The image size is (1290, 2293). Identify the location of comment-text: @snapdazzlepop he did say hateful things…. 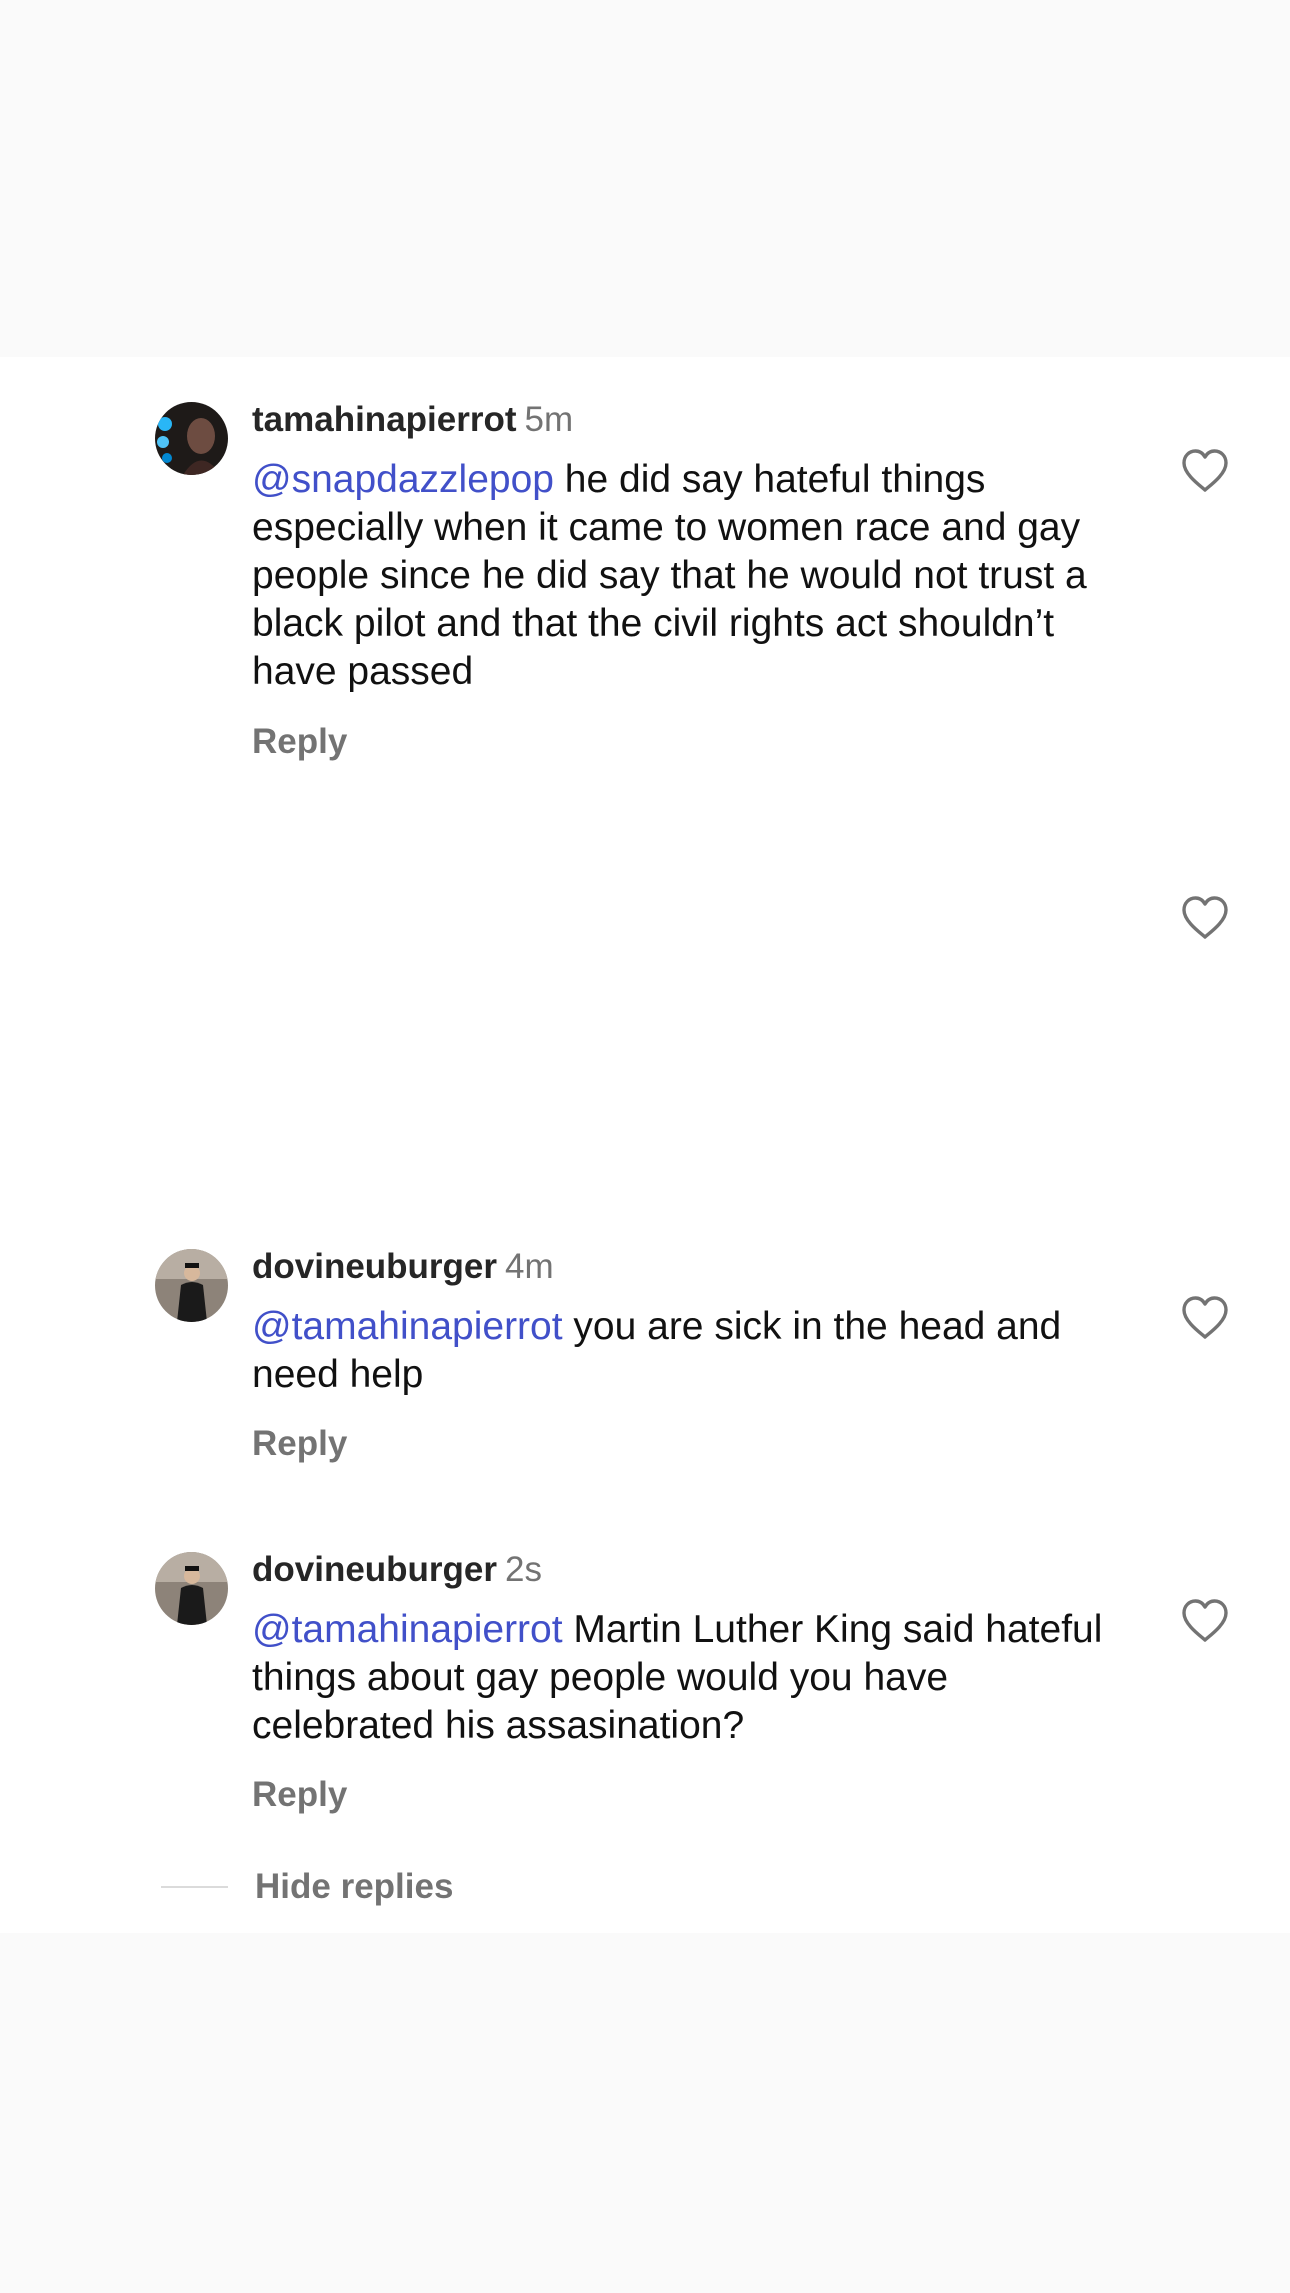
(692, 576).